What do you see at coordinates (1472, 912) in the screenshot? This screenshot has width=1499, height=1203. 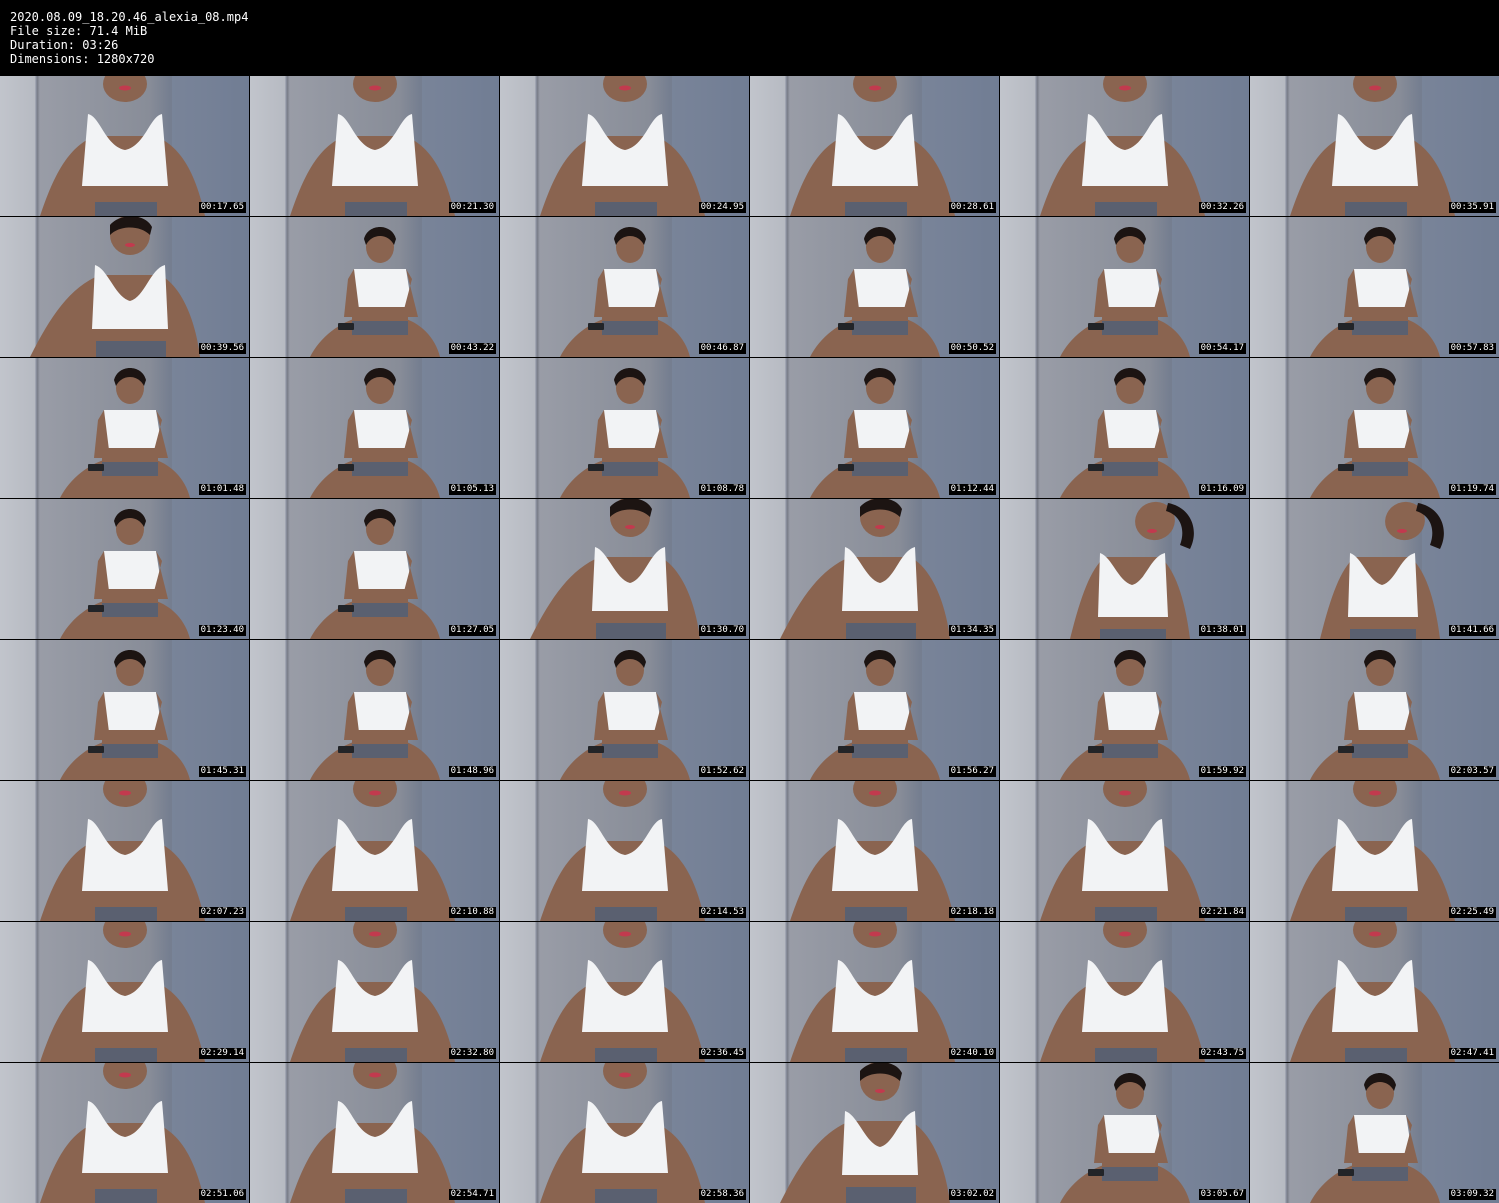 I see `frame-timestamp: 02:25.49` at bounding box center [1472, 912].